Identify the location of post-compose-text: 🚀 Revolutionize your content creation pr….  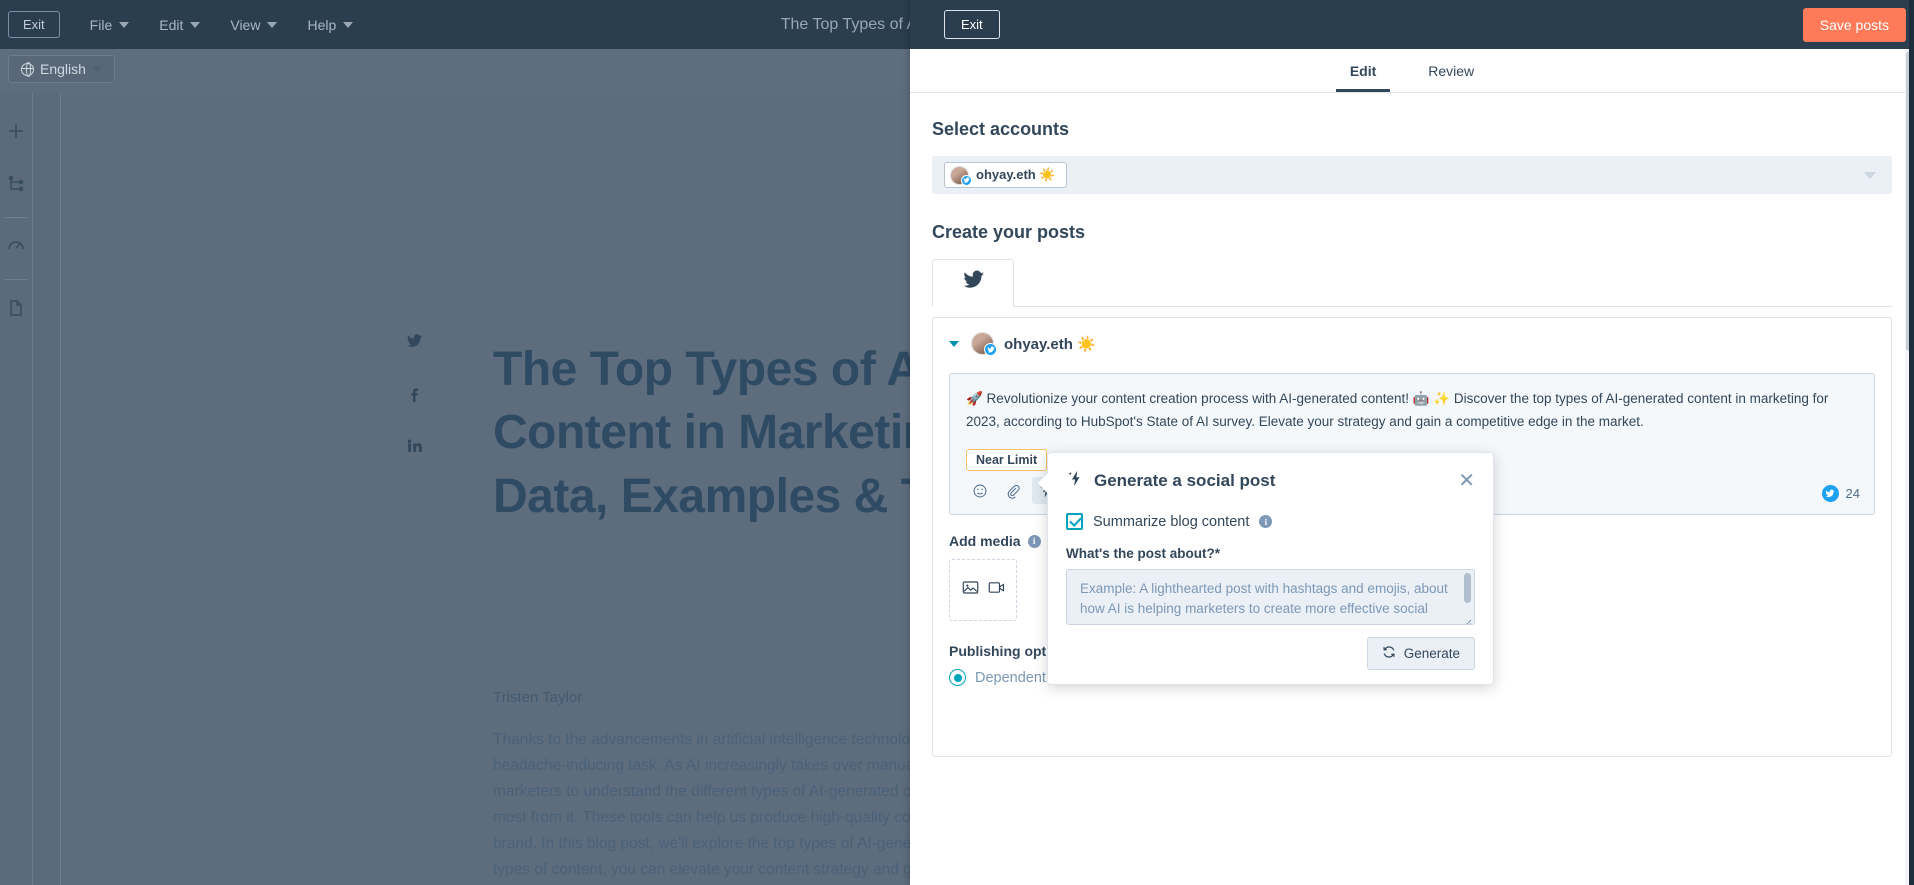
(1397, 410).